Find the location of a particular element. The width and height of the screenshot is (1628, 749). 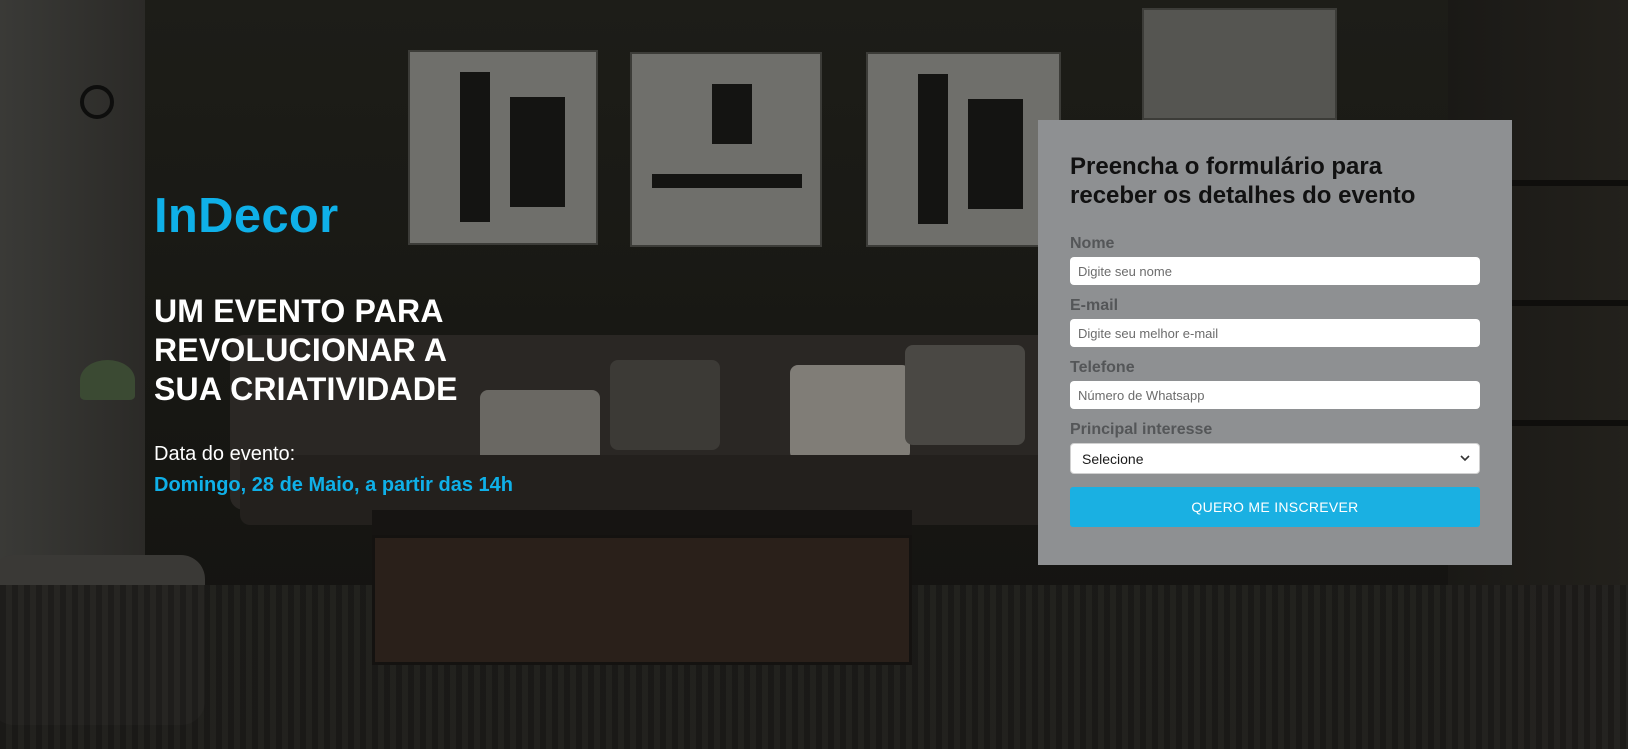

name-field-group: Nome is located at coordinates (1275, 259).